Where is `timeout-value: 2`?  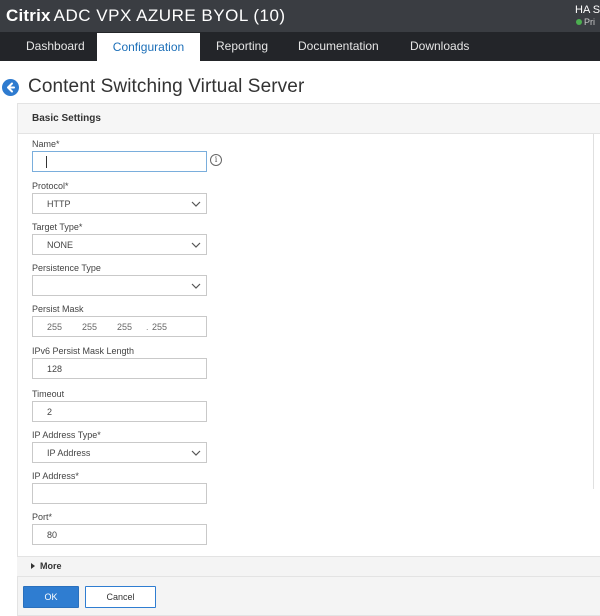
timeout-value: 2 is located at coordinates (50, 412).